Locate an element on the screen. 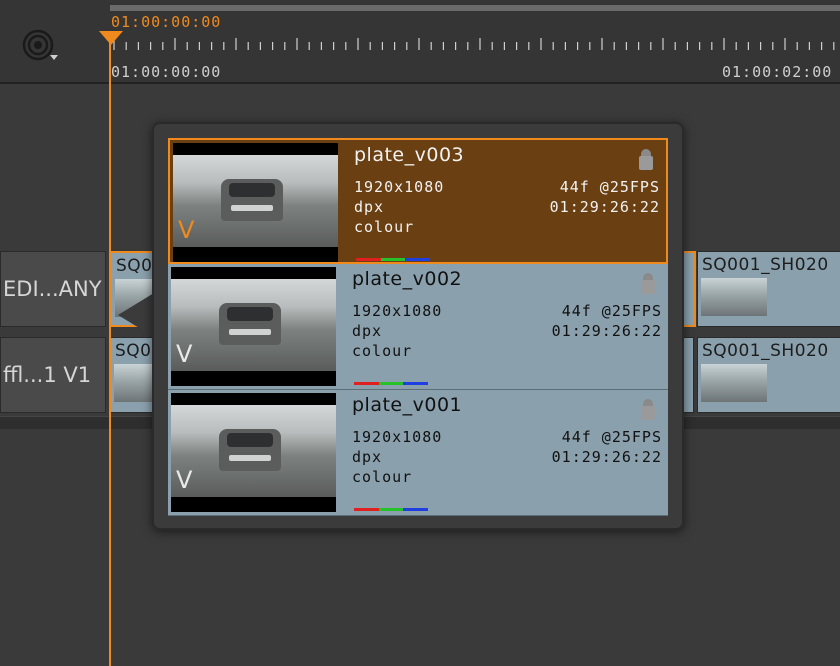 This screenshot has height=666, width=840. version-name: plate_v003 is located at coordinates (409, 155).